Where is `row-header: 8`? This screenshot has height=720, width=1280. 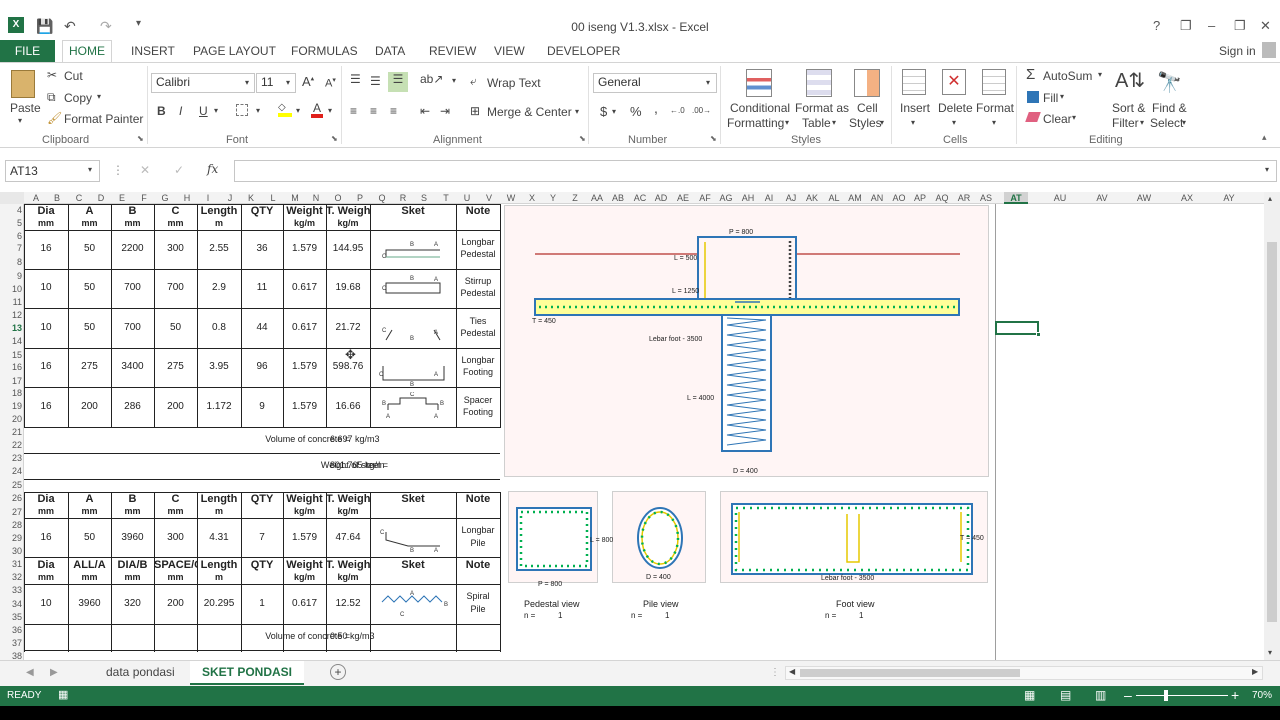 row-header: 8 is located at coordinates (11, 262).